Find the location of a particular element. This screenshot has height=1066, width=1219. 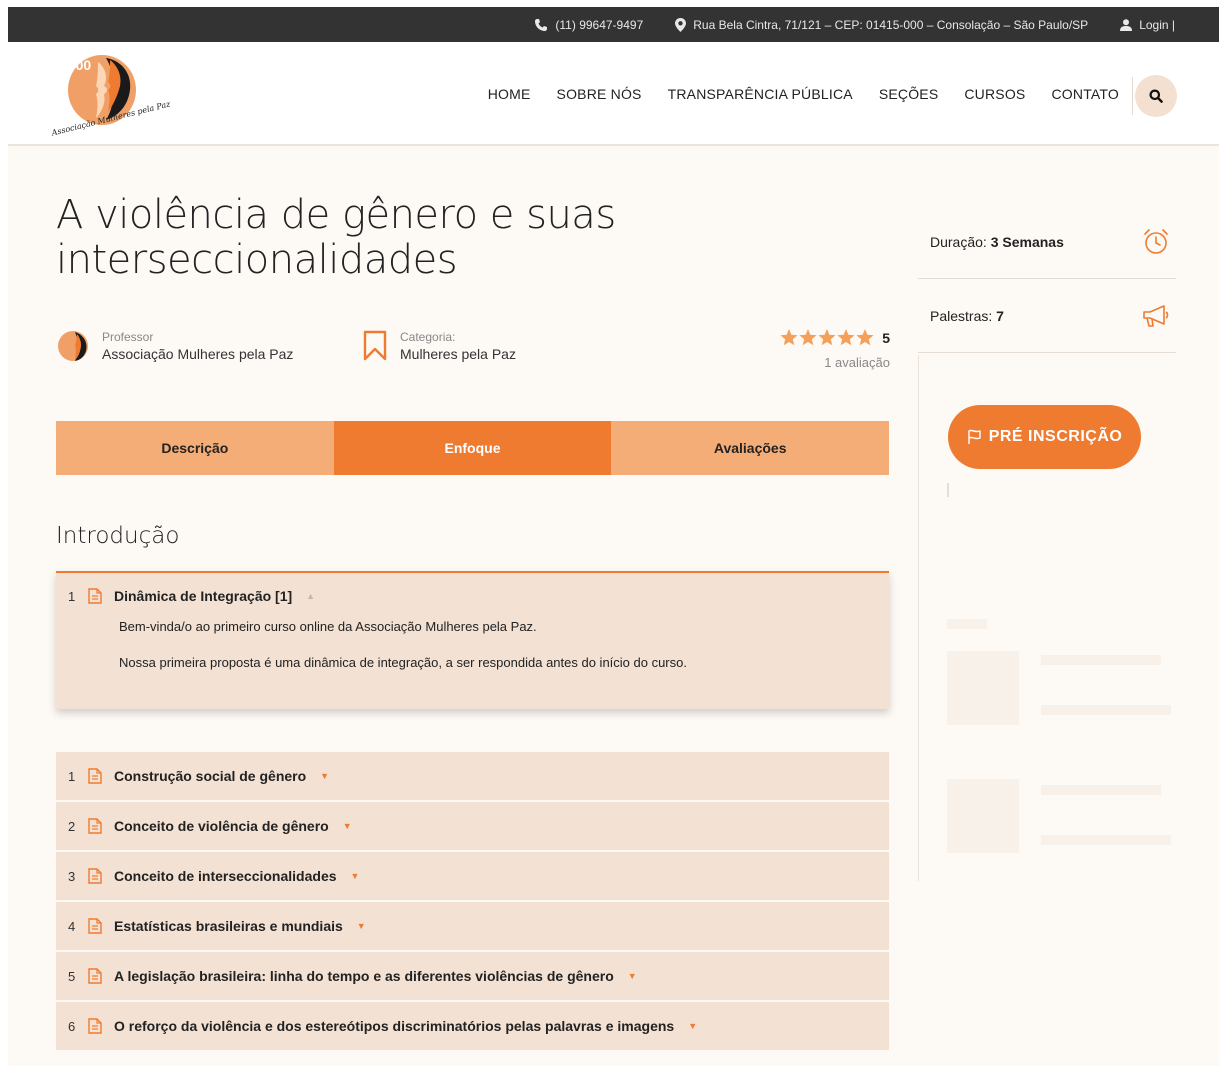

duration-label: Duração: is located at coordinates (958, 241).